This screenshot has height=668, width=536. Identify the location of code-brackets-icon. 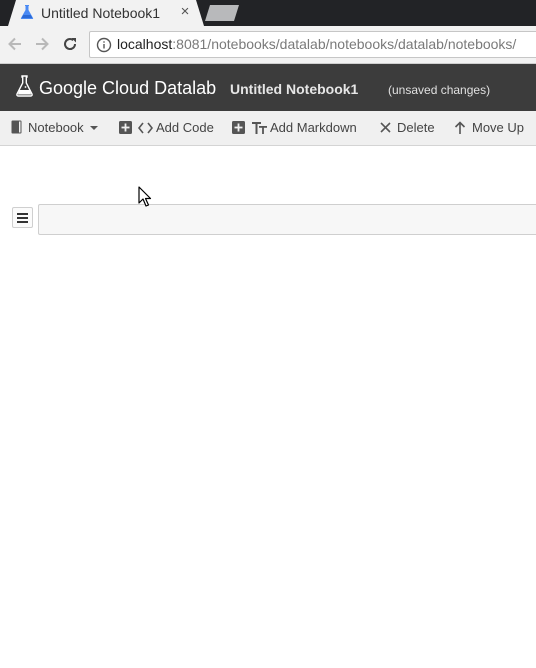
(145, 128).